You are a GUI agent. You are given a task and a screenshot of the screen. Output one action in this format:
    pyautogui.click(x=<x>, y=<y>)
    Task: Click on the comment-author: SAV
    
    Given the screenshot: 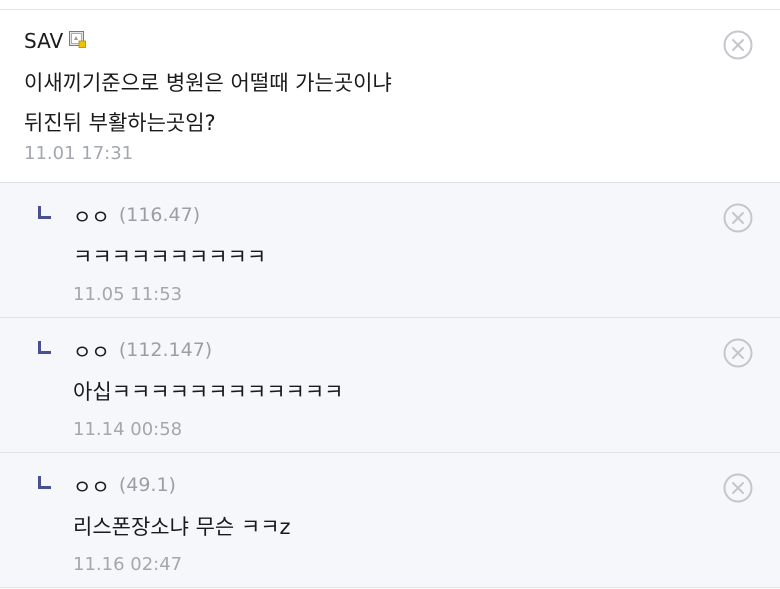 What is the action you would take?
    pyautogui.click(x=43, y=41)
    